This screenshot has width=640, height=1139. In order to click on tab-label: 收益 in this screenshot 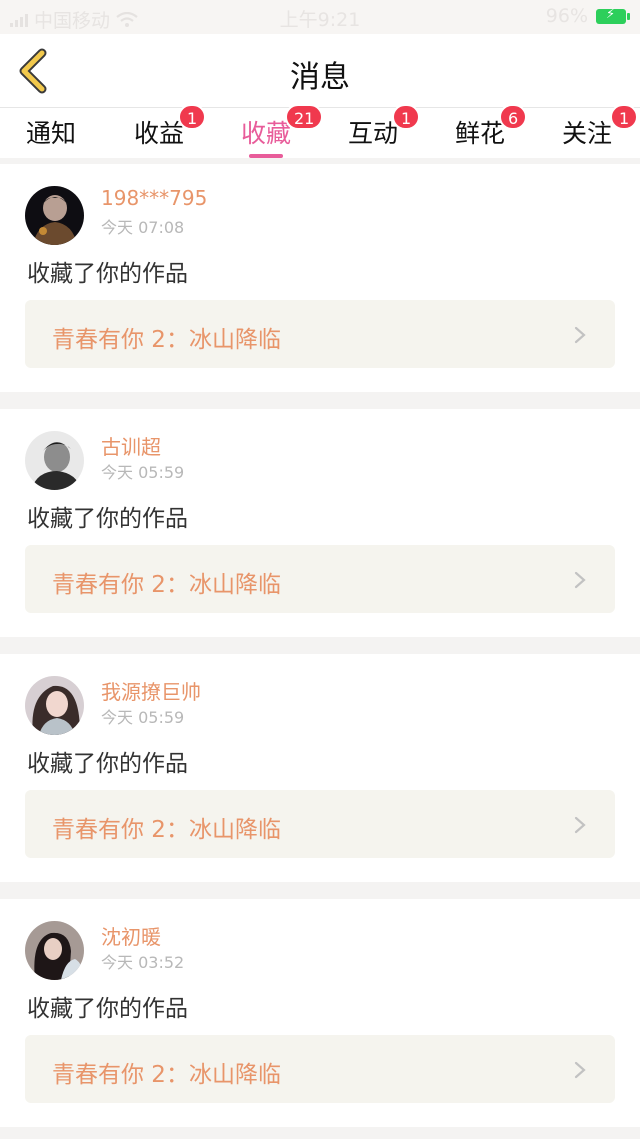, I will do `click(159, 133)`.